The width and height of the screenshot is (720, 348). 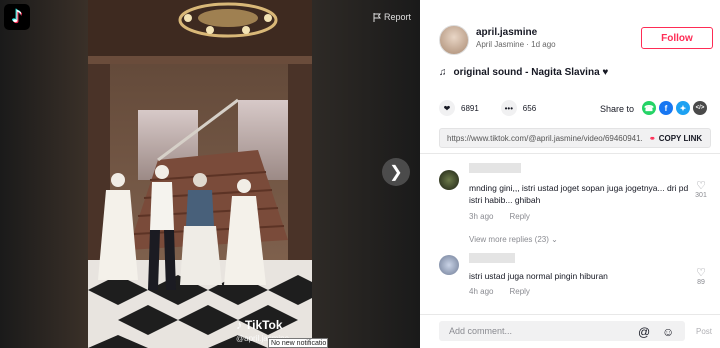 I want to click on report-button: Report, so click(x=392, y=17).